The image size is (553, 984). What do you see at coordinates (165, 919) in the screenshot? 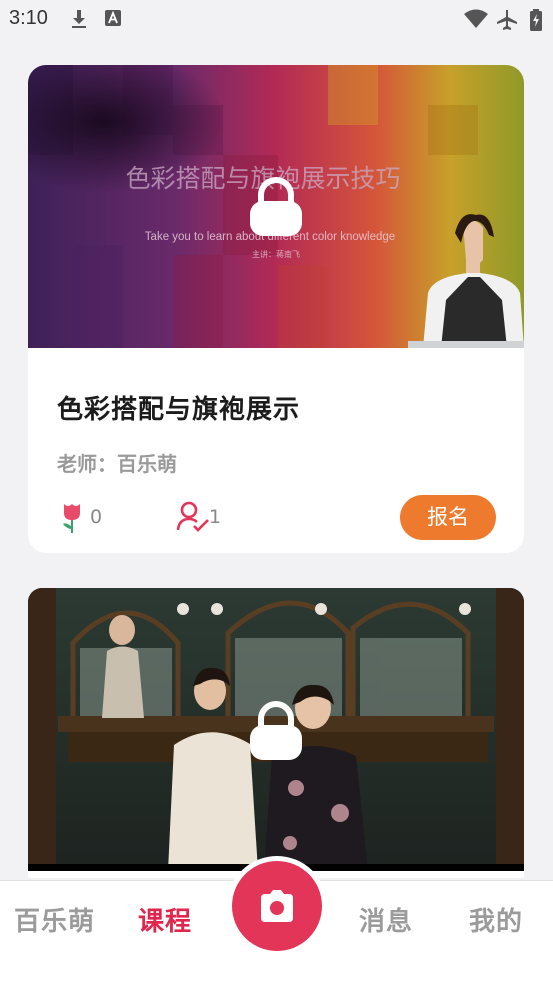
I see `nav-item-courses: 课程` at bounding box center [165, 919].